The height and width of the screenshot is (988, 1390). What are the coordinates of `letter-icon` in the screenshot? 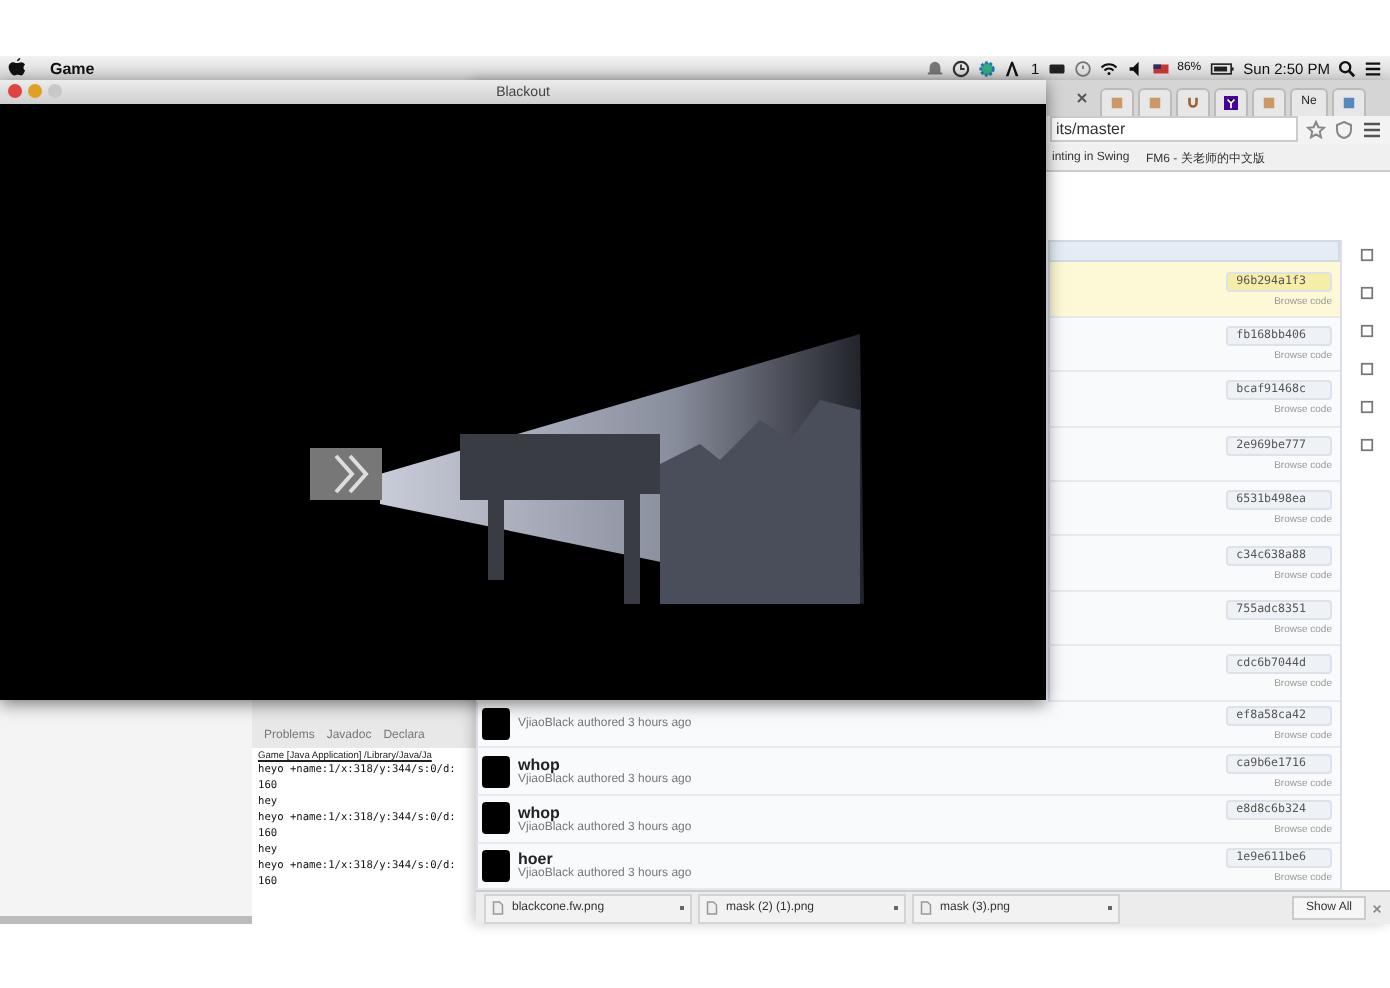 It's located at (1013, 68).